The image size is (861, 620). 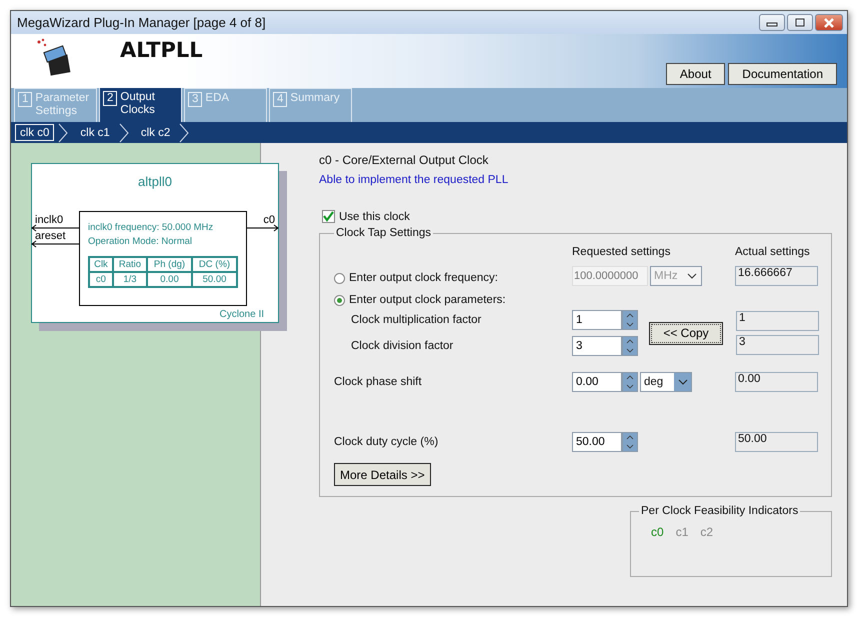 What do you see at coordinates (214, 279) in the screenshot?
I see `table-cell: 50.00` at bounding box center [214, 279].